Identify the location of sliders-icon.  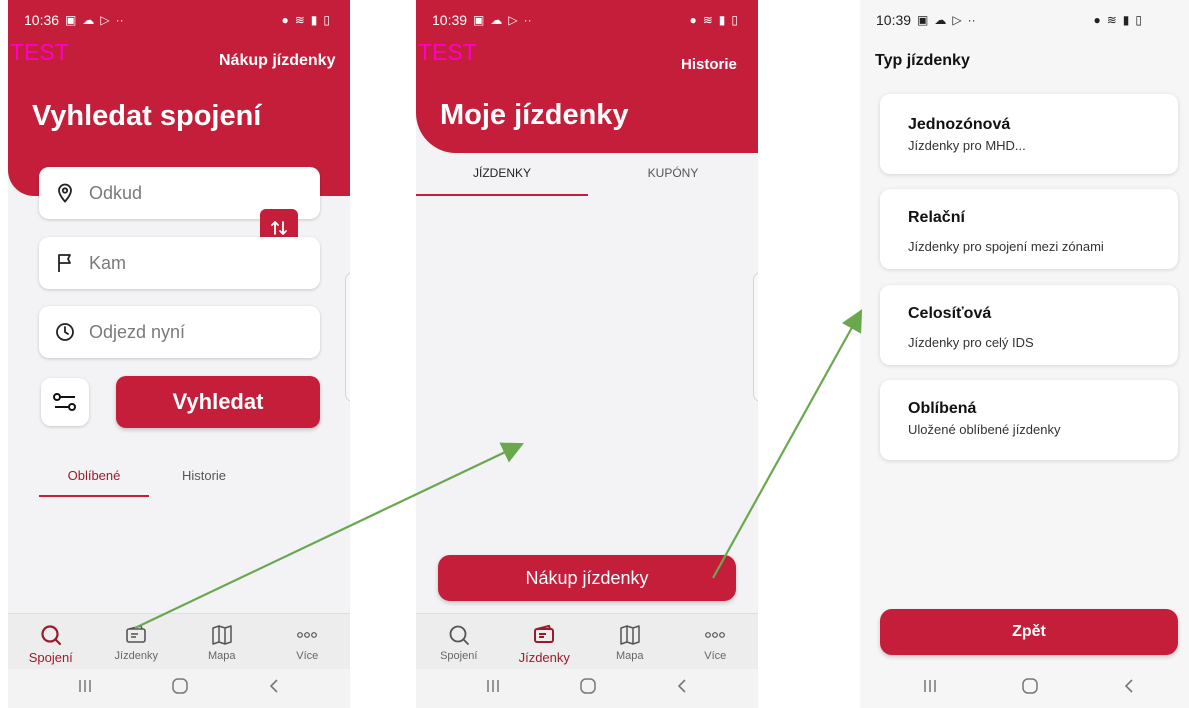
(64, 402).